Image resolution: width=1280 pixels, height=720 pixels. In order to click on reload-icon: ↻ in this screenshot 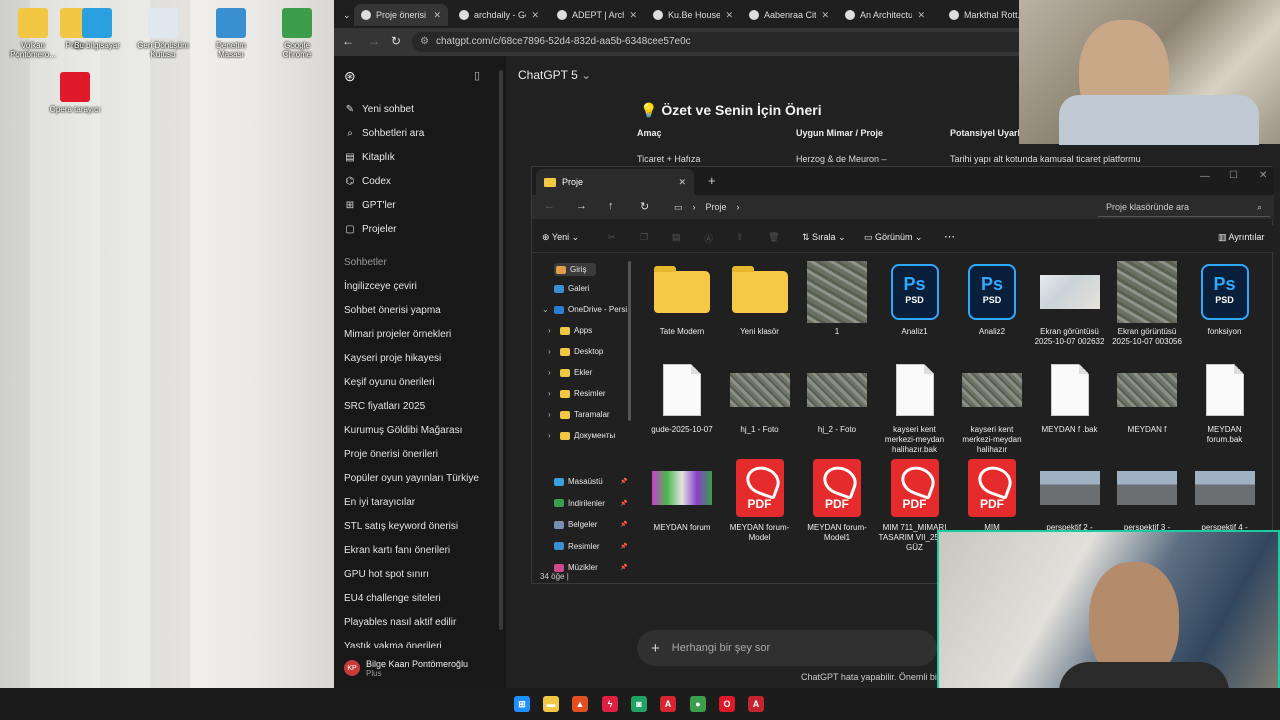, I will do `click(396, 41)`.